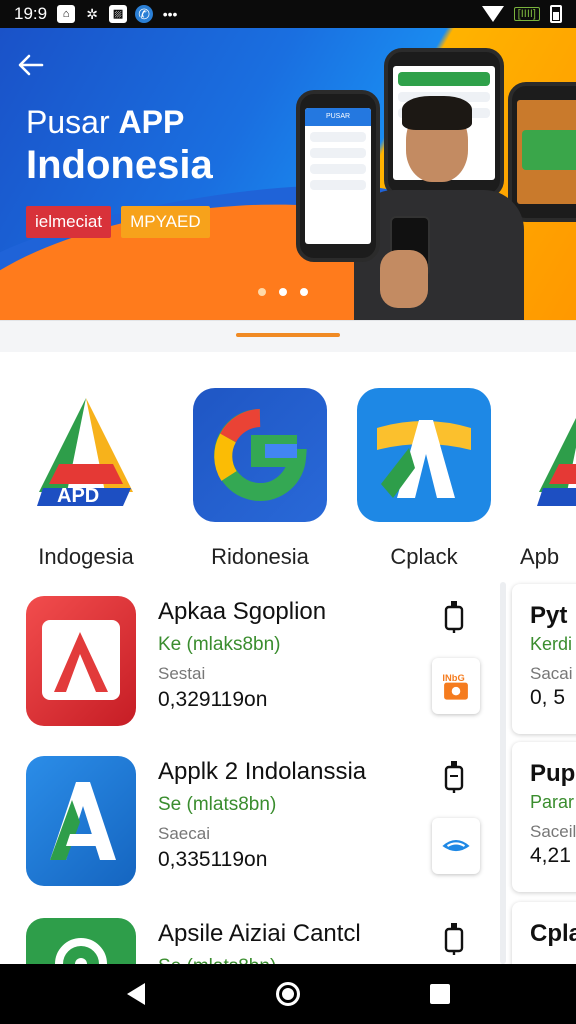 The width and height of the screenshot is (576, 1024). I want to click on banner-title-line2: Indonesia, so click(119, 165).